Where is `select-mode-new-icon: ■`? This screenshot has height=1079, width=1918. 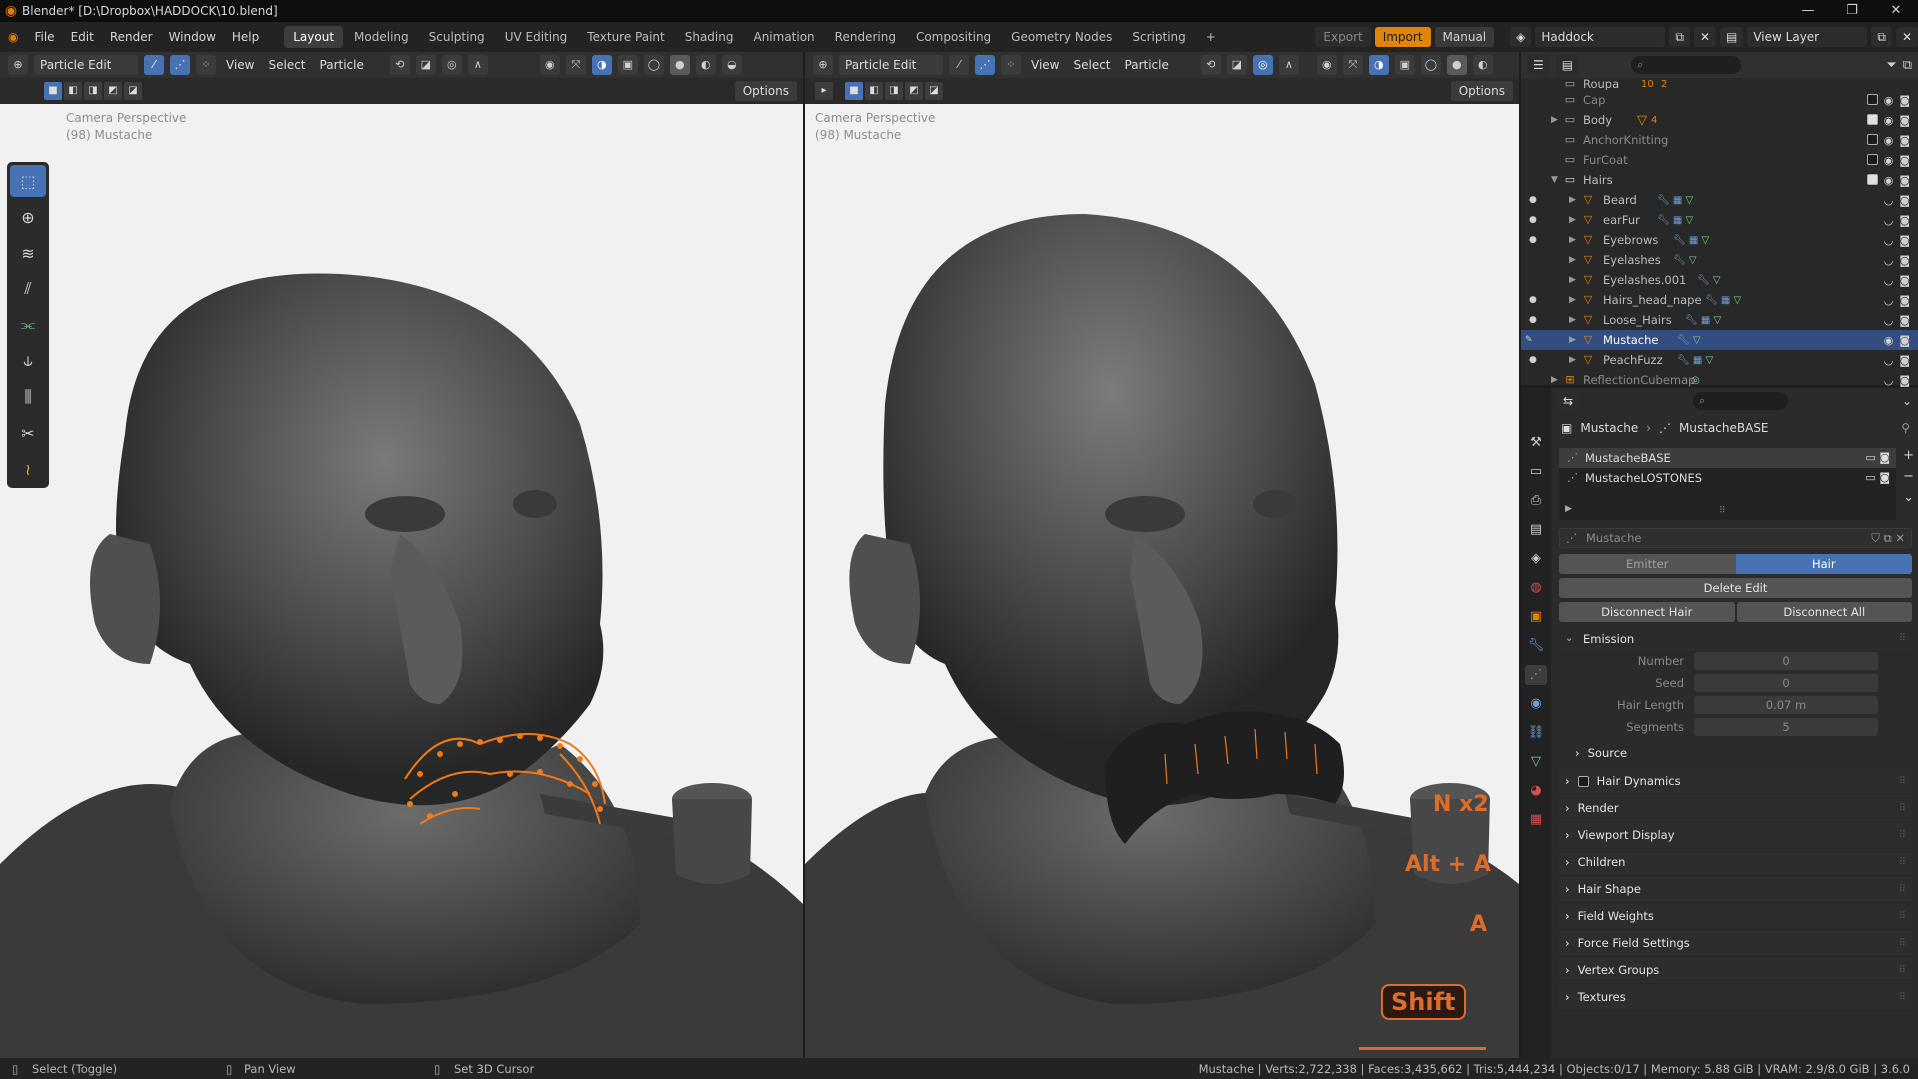
select-mode-new-icon: ■ is located at coordinates (53, 91).